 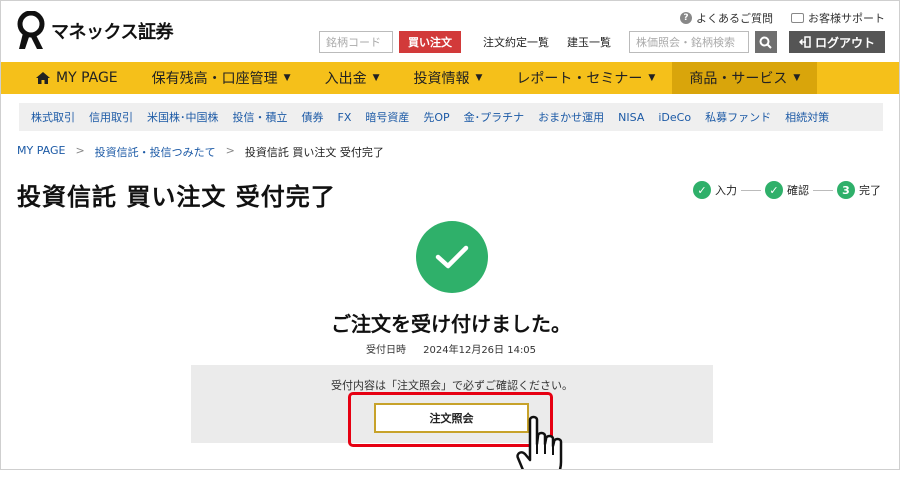 I want to click on nav-deposit: 入出金 ▼, so click(x=352, y=78).